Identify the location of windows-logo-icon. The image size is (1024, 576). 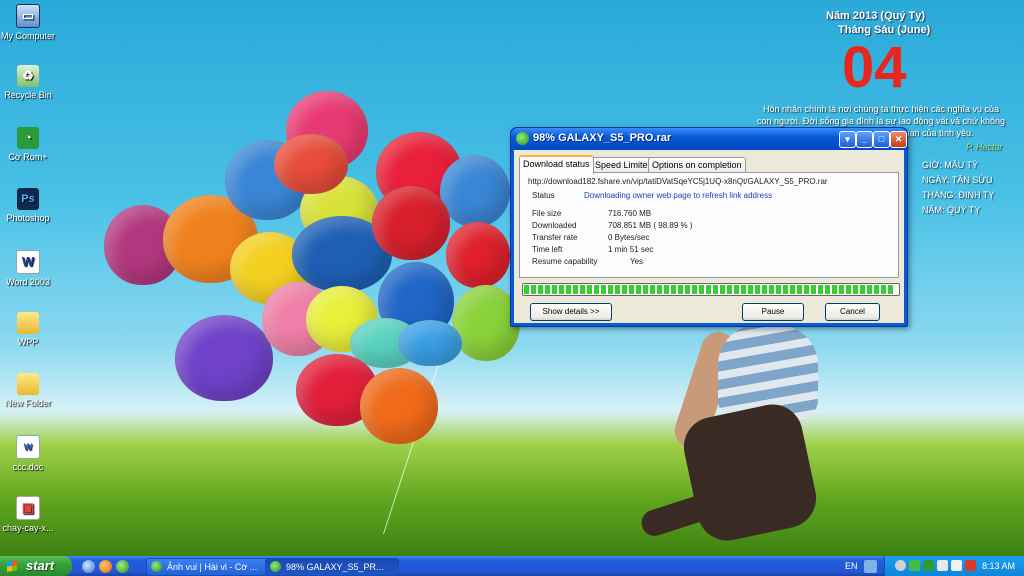
(12, 566).